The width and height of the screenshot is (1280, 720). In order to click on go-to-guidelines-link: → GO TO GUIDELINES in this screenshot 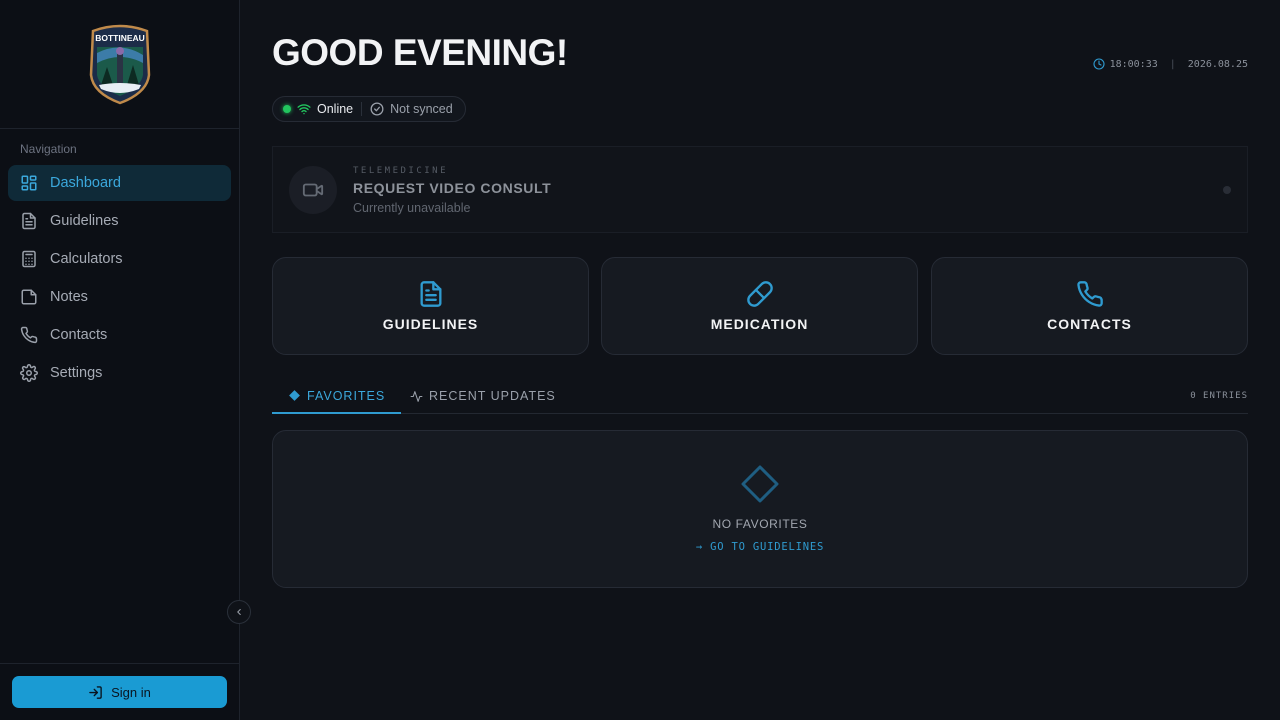, I will do `click(760, 547)`.